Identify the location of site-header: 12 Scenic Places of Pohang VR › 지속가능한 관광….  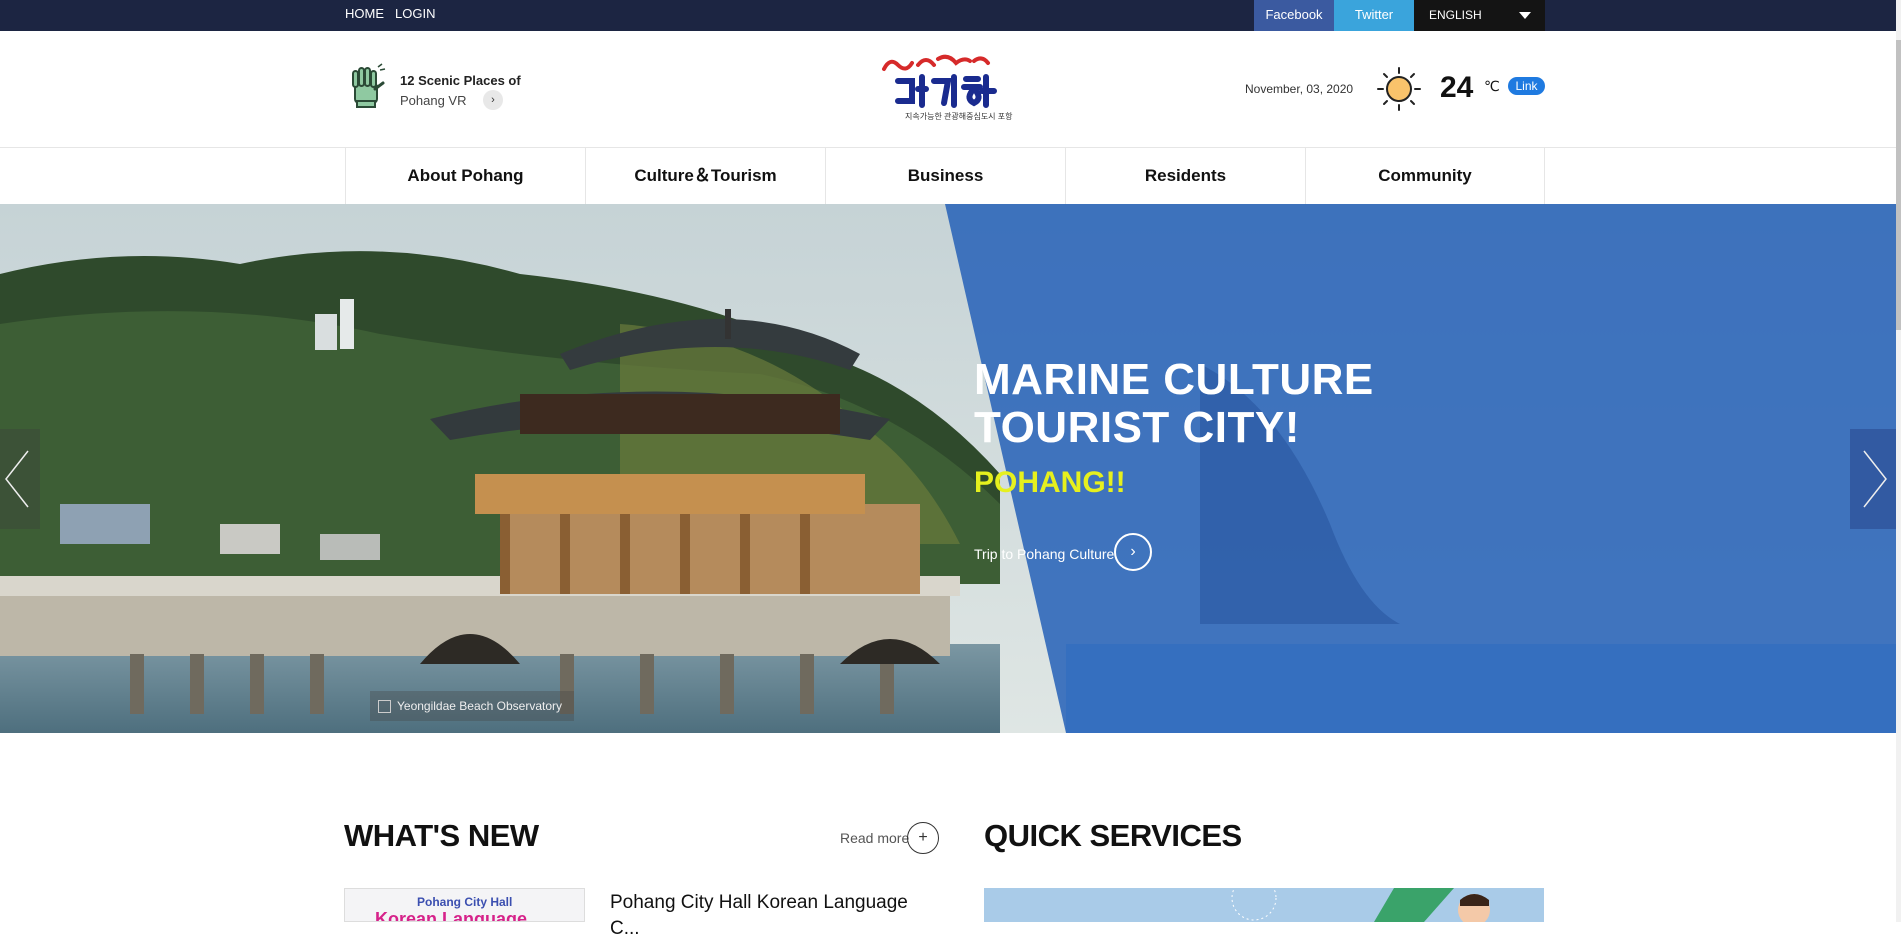
(950, 89).